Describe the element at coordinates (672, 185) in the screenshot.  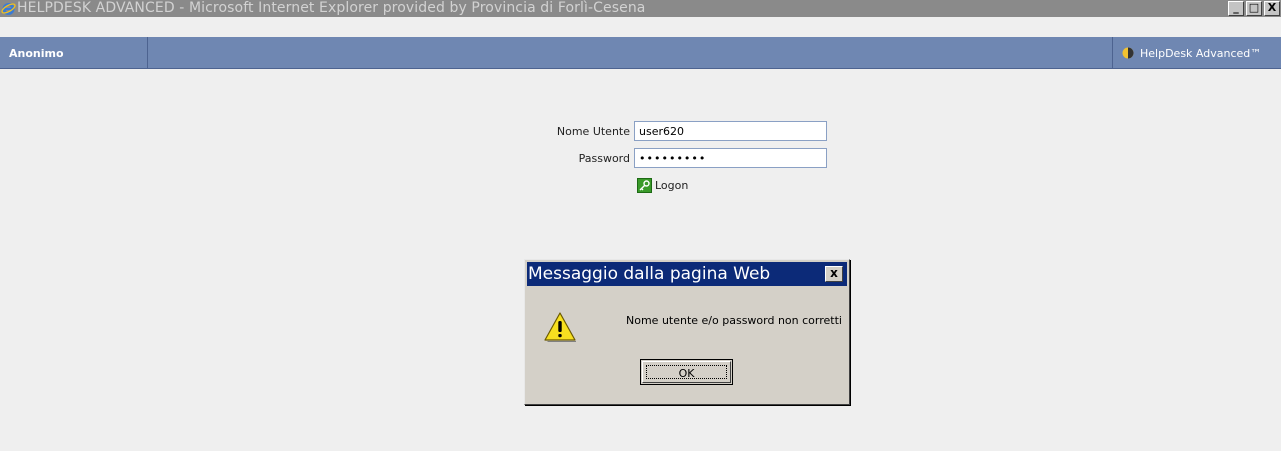
I see `logon-label: Logon` at that location.